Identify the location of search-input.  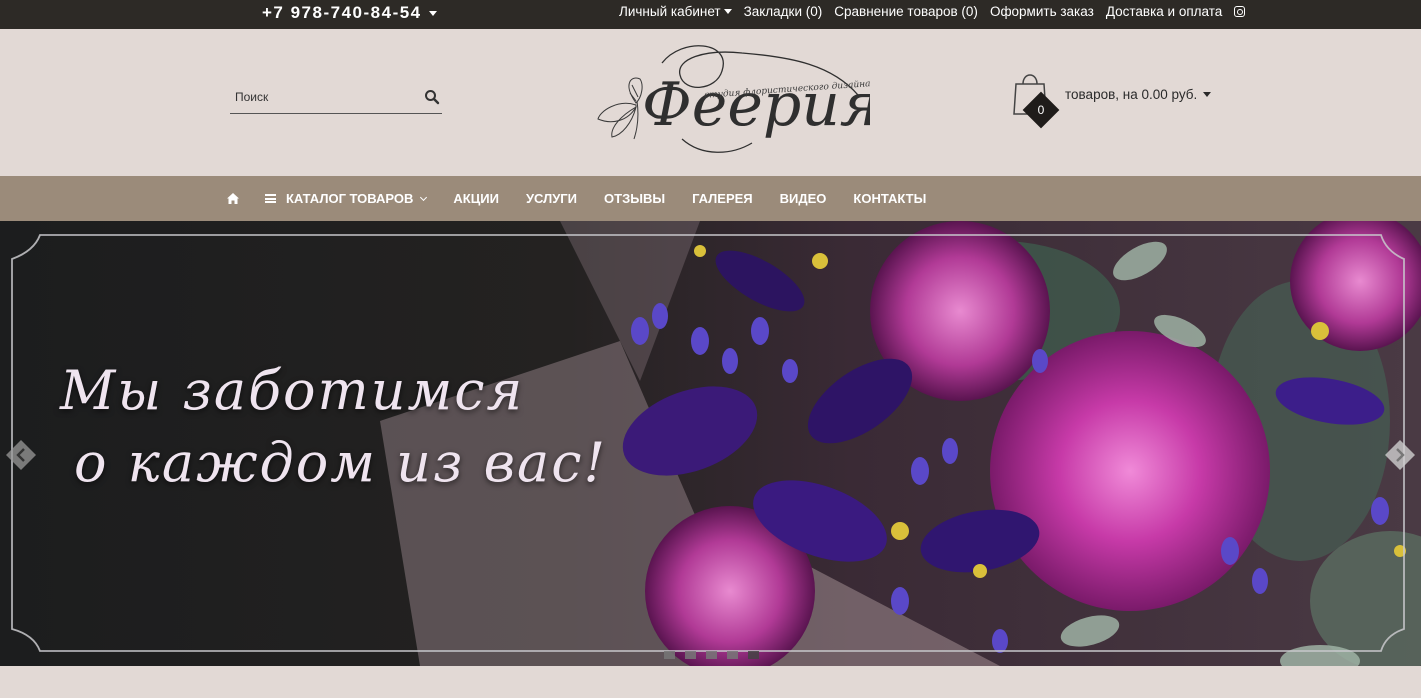
(322, 97).